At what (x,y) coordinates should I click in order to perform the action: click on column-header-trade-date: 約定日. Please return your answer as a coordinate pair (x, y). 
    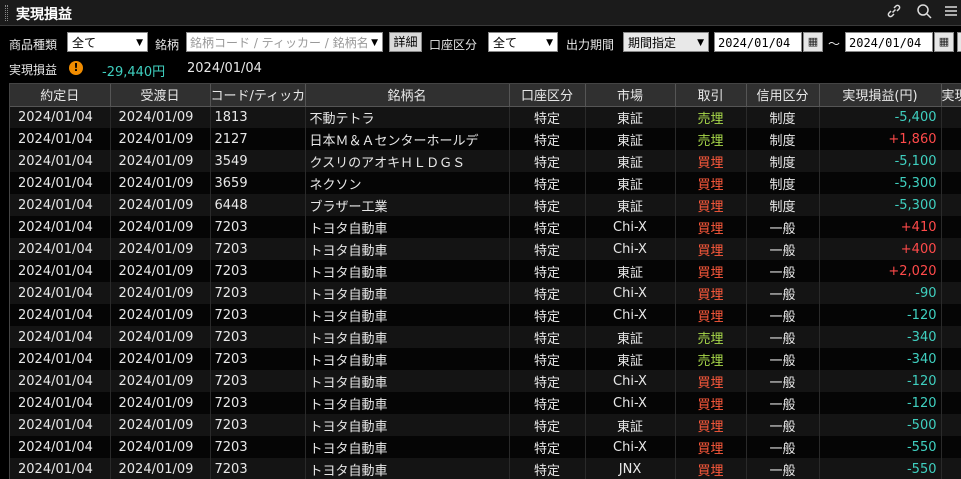
    Looking at the image, I should click on (60, 95).